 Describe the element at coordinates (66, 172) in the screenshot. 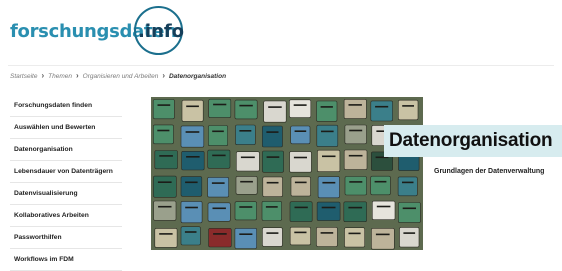

I see `sidebar-item-lebensdauer: Lebensdauer von Datenträgern` at that location.